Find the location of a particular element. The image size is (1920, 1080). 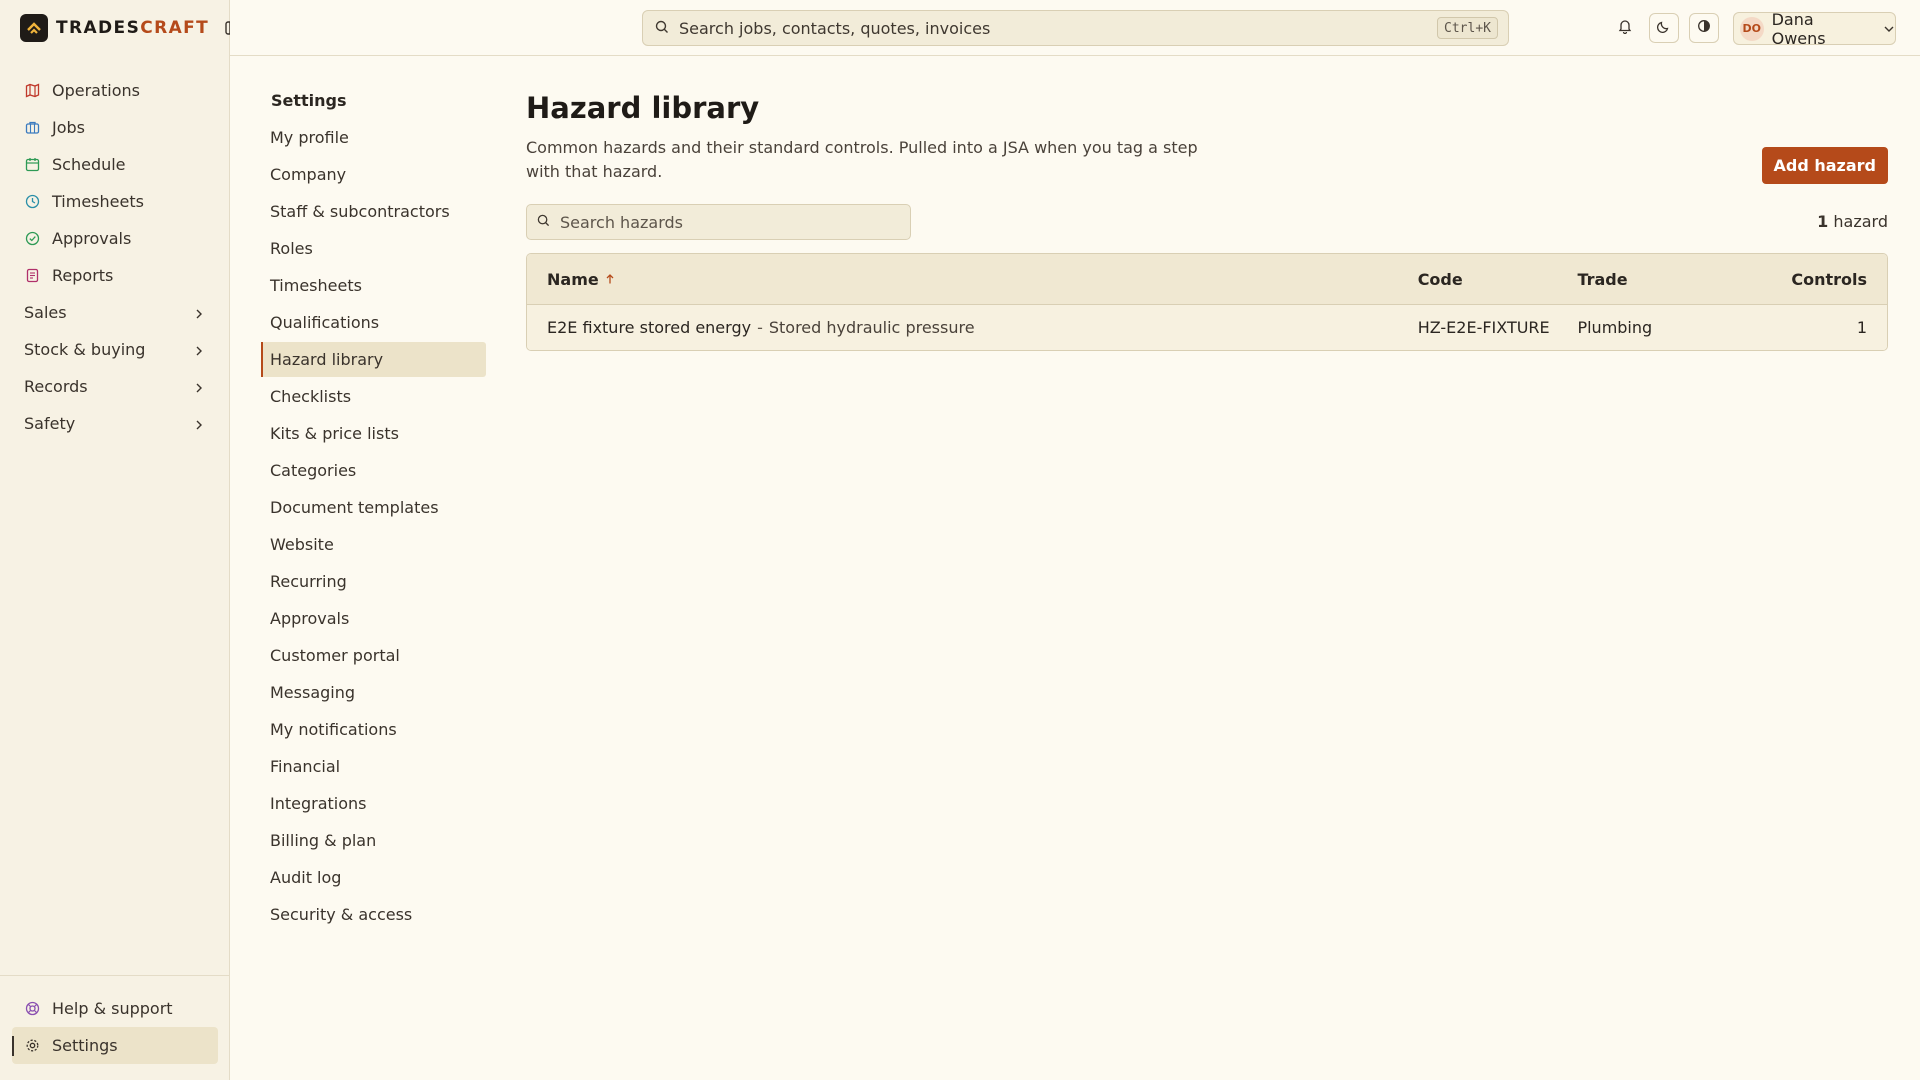

moon-icon is located at coordinates (1663, 28).